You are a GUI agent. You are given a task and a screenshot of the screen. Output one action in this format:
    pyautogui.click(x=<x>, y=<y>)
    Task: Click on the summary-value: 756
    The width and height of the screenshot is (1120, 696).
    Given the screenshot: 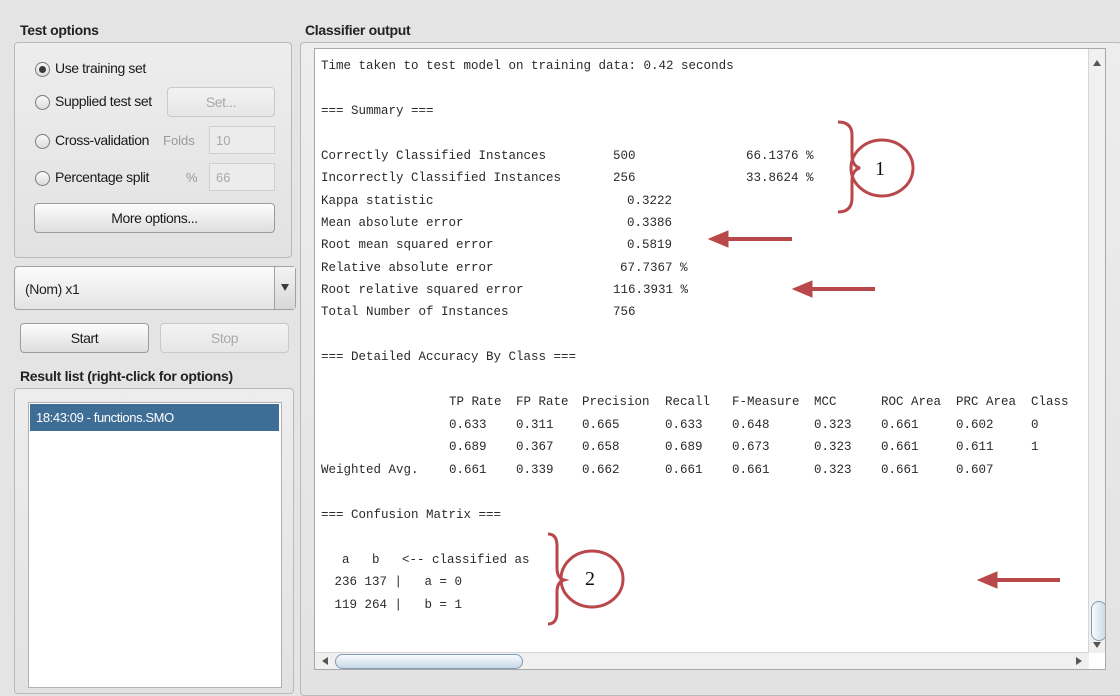 What is the action you would take?
    pyautogui.click(x=624, y=312)
    